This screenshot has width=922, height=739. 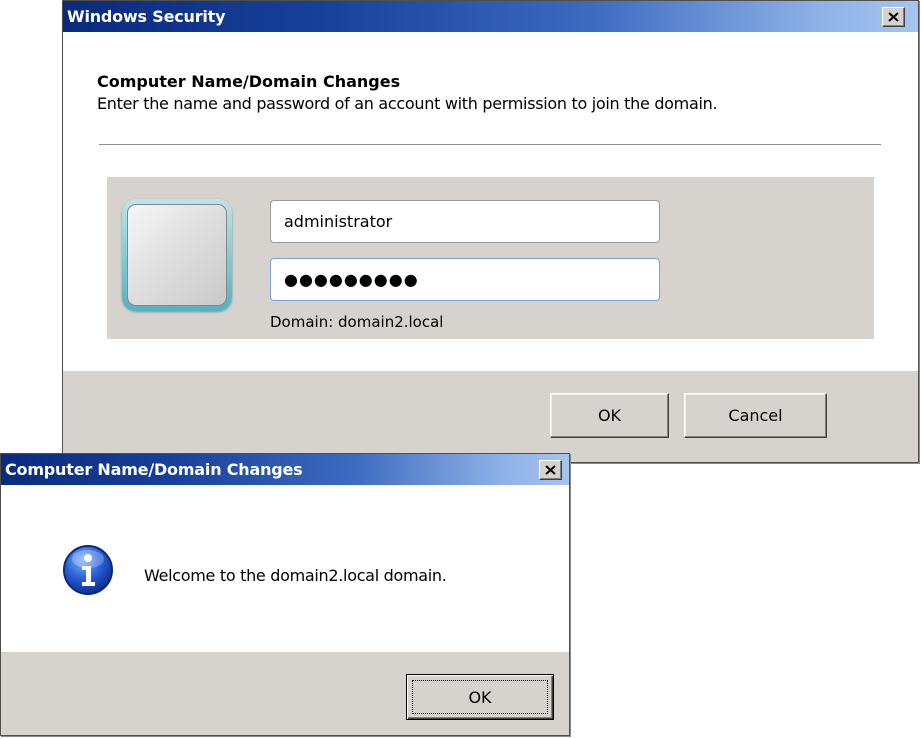 I want to click on security-close-button, so click(x=893, y=17).